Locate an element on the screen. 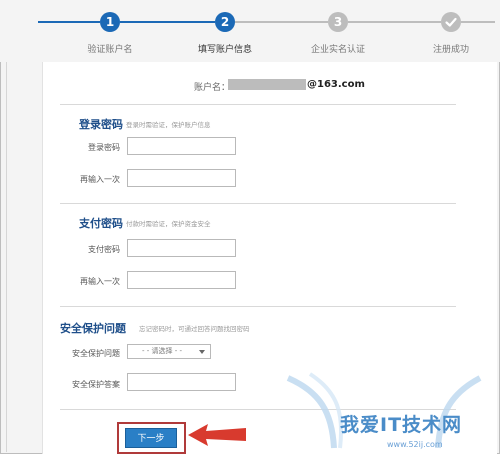  security-question-hint: 忘记密码时，可通过回答问题找回密码 is located at coordinates (194, 329).